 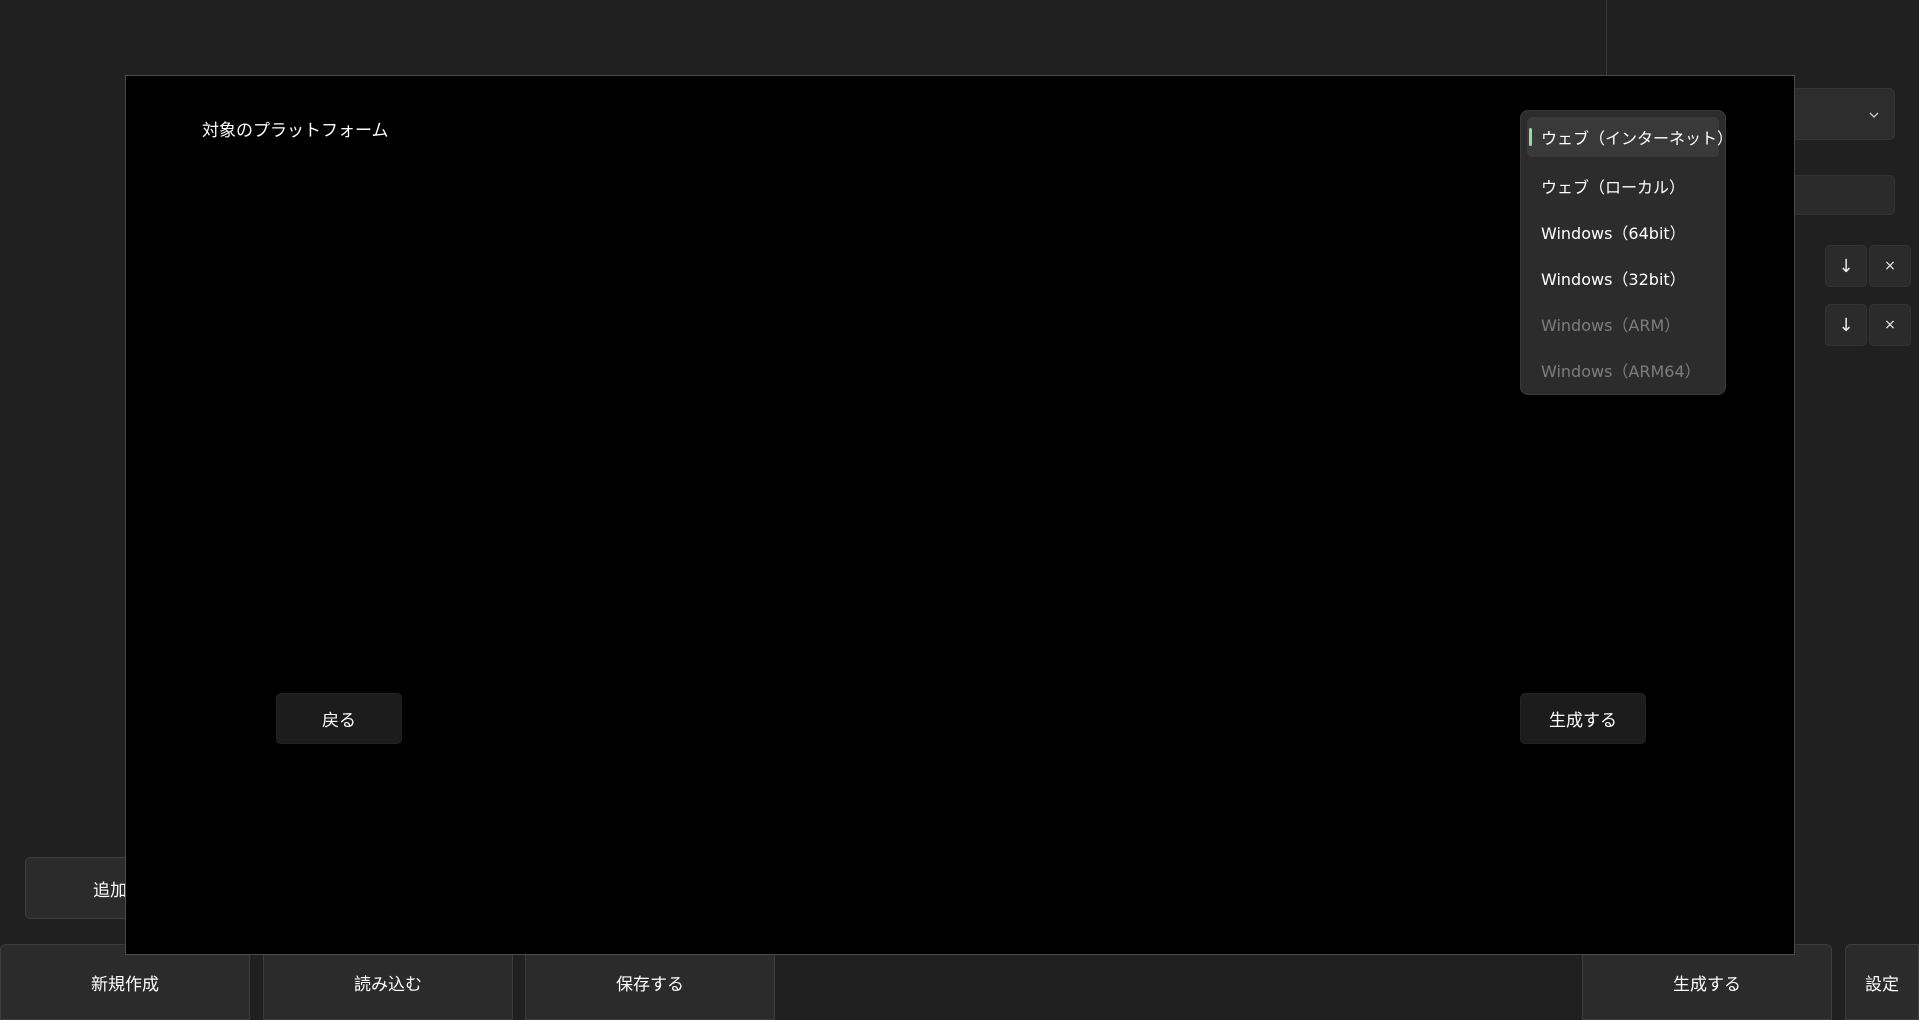 What do you see at coordinates (295, 131) in the screenshot?
I see `dialog-title: 対象のプラットフォーム` at bounding box center [295, 131].